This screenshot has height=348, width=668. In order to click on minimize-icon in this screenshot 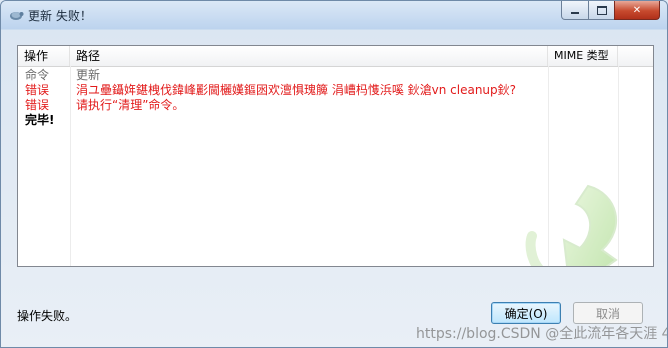, I will do `click(575, 13)`.